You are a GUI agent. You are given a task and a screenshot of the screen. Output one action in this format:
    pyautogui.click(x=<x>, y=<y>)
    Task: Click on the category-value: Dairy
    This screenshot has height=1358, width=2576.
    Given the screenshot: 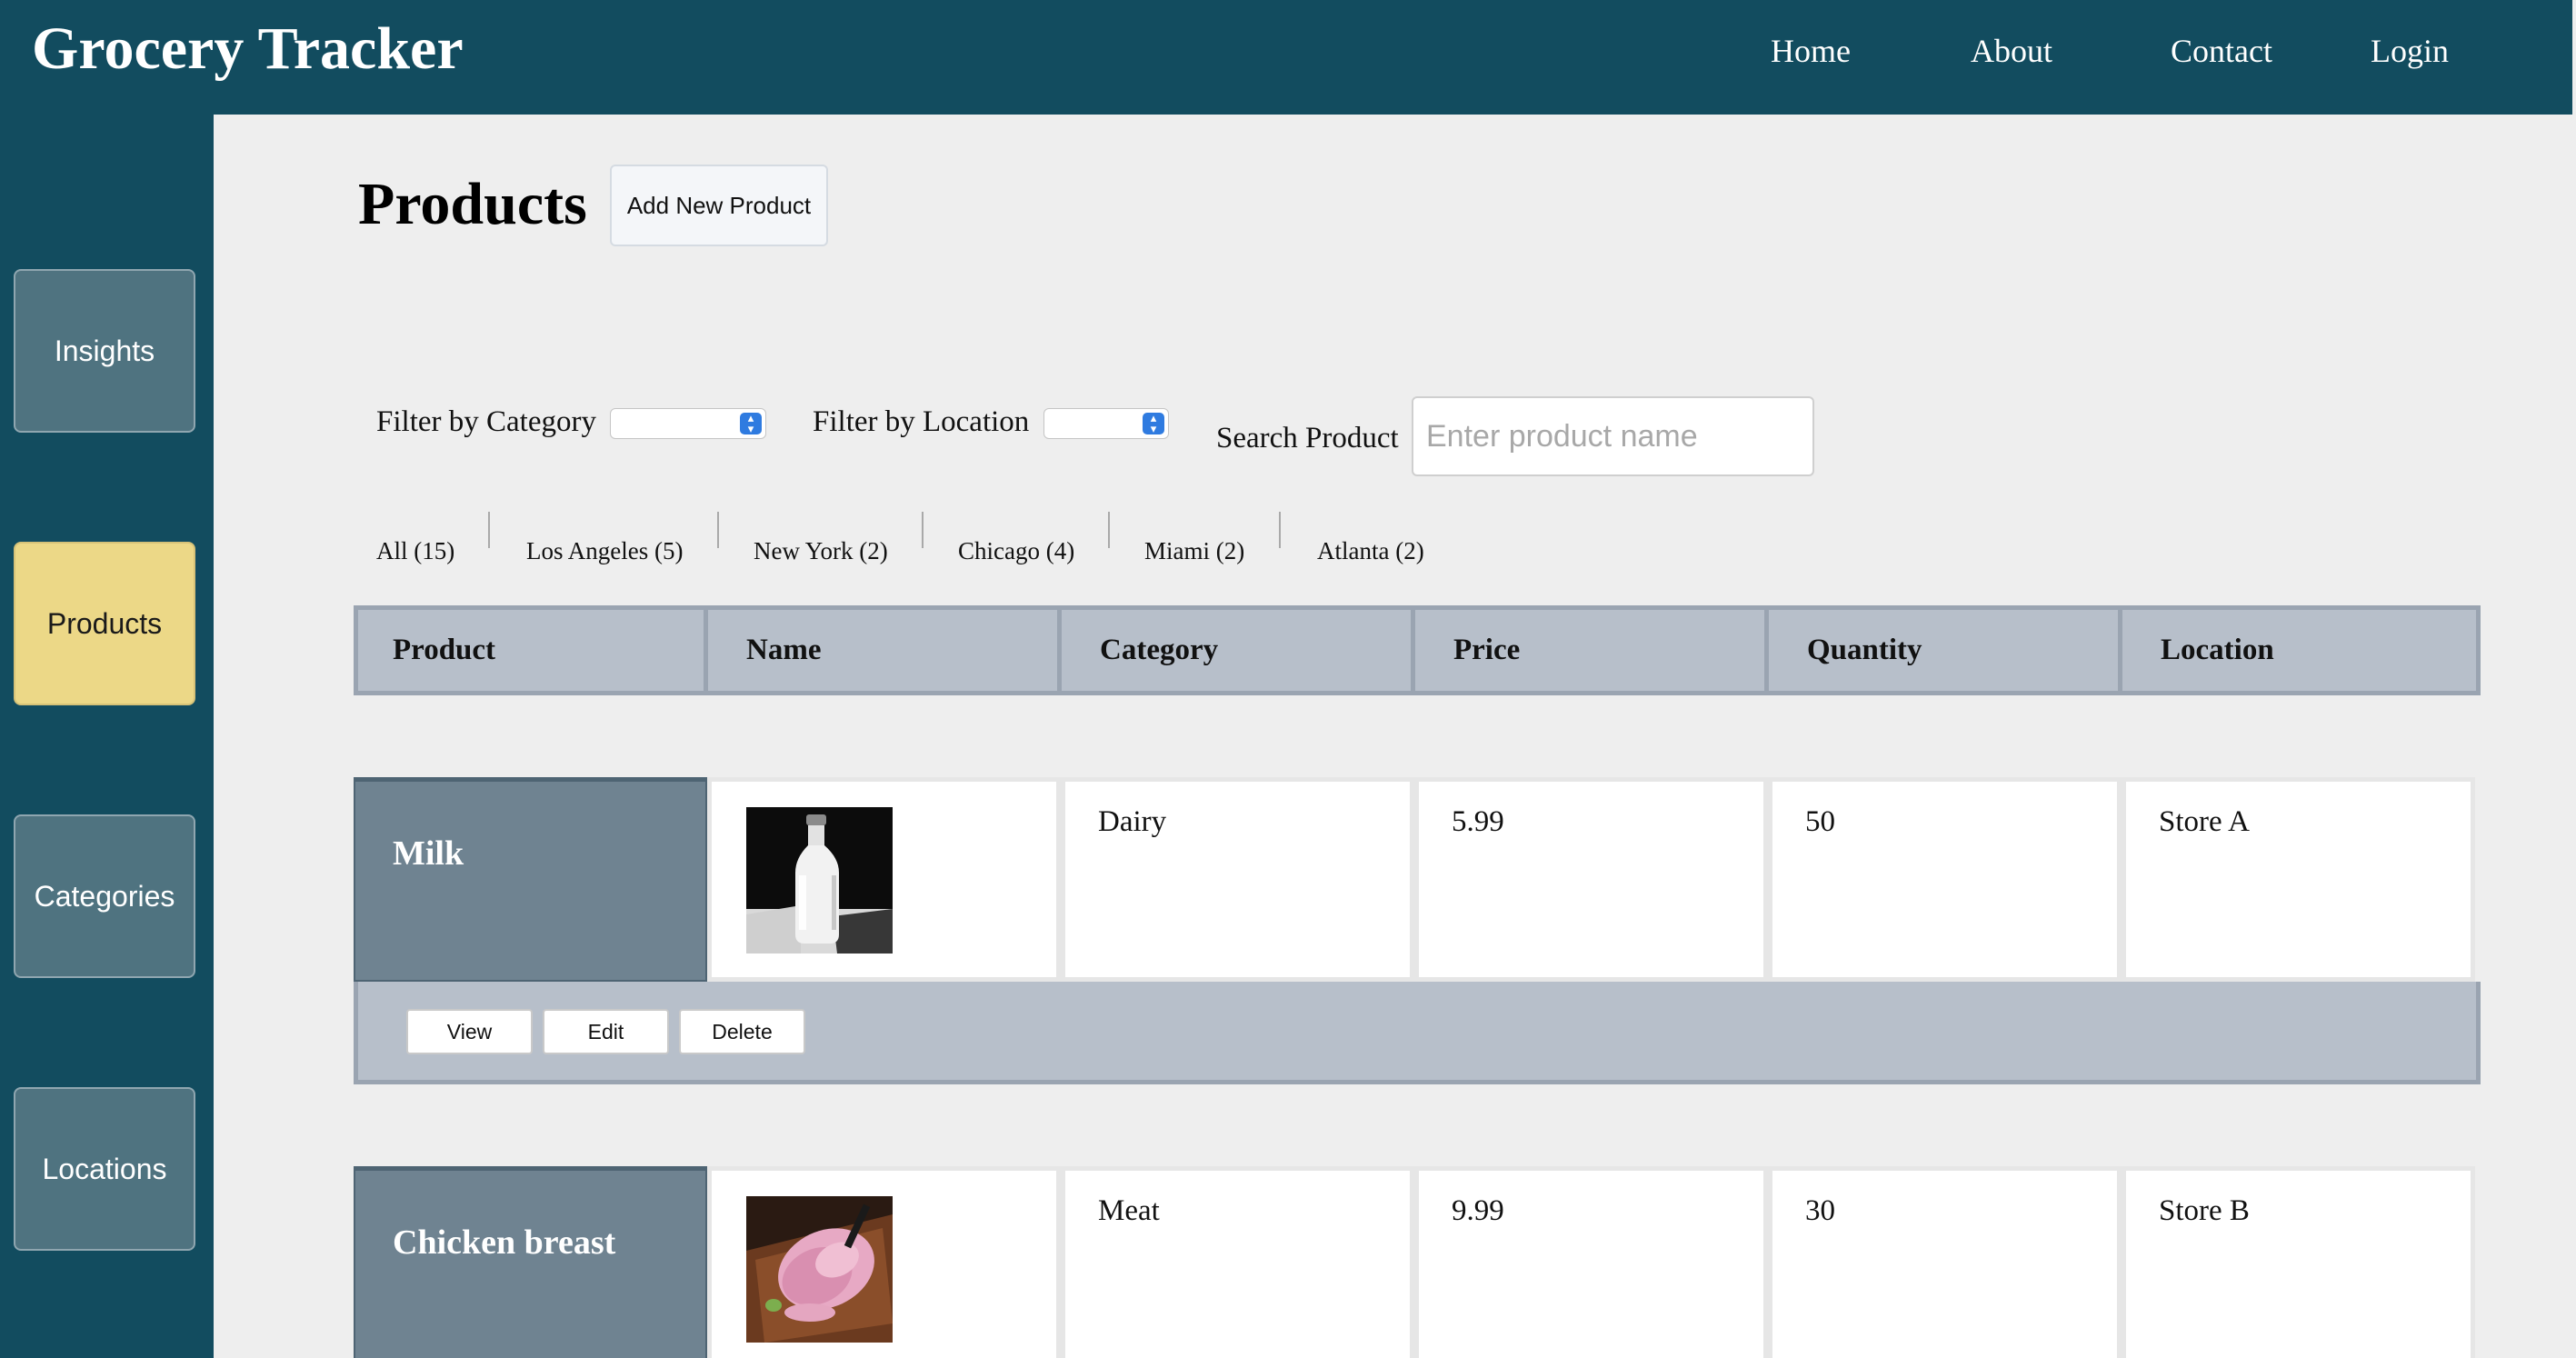 What is the action you would take?
    pyautogui.click(x=1132, y=821)
    